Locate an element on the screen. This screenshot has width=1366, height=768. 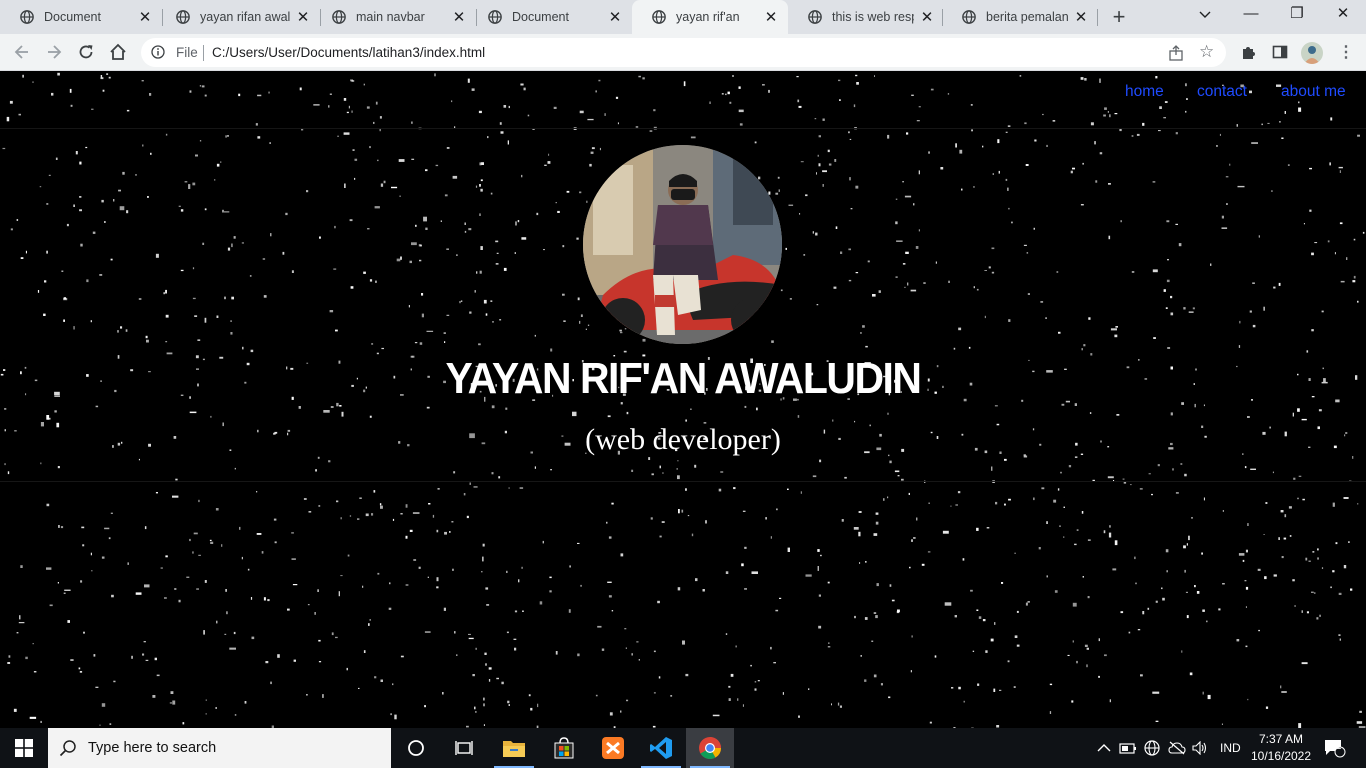
cortana-button is located at coordinates (416, 748).